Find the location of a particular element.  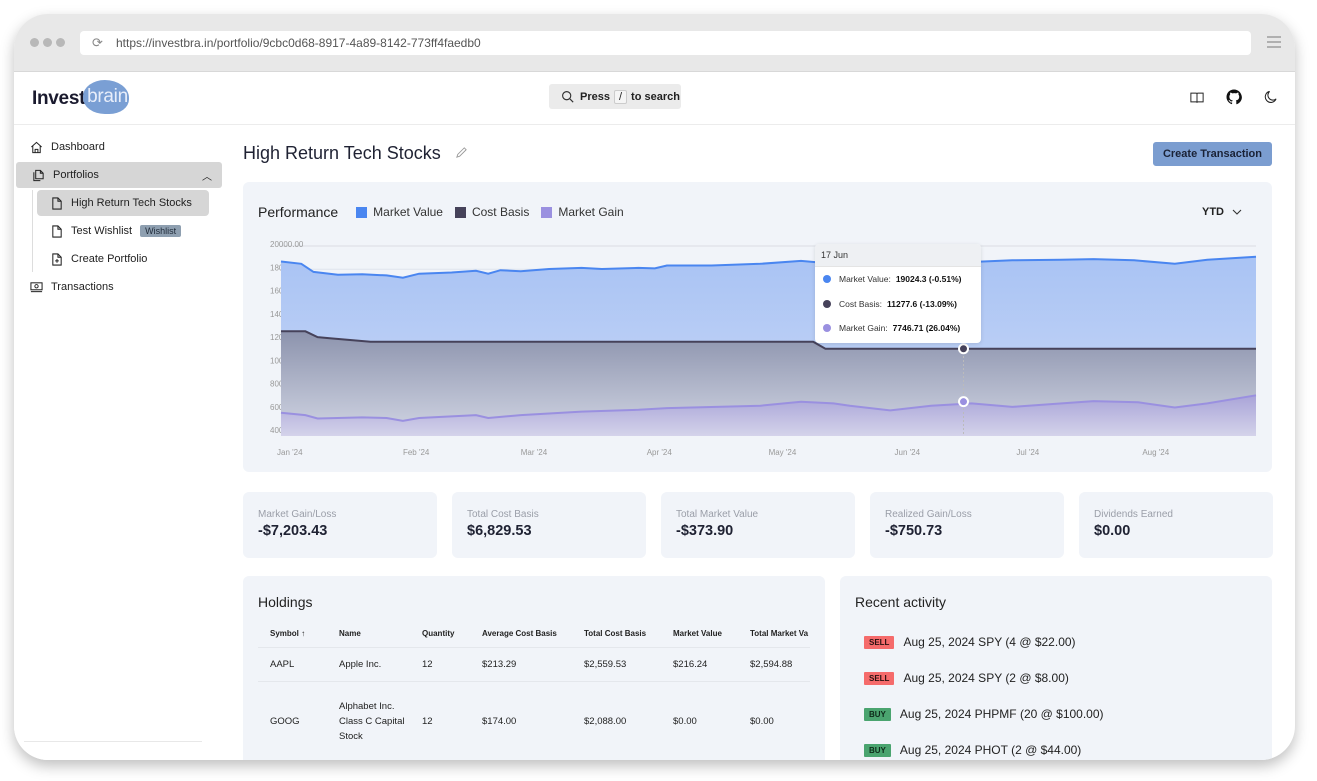

range-value: YTD is located at coordinates (1213, 212).